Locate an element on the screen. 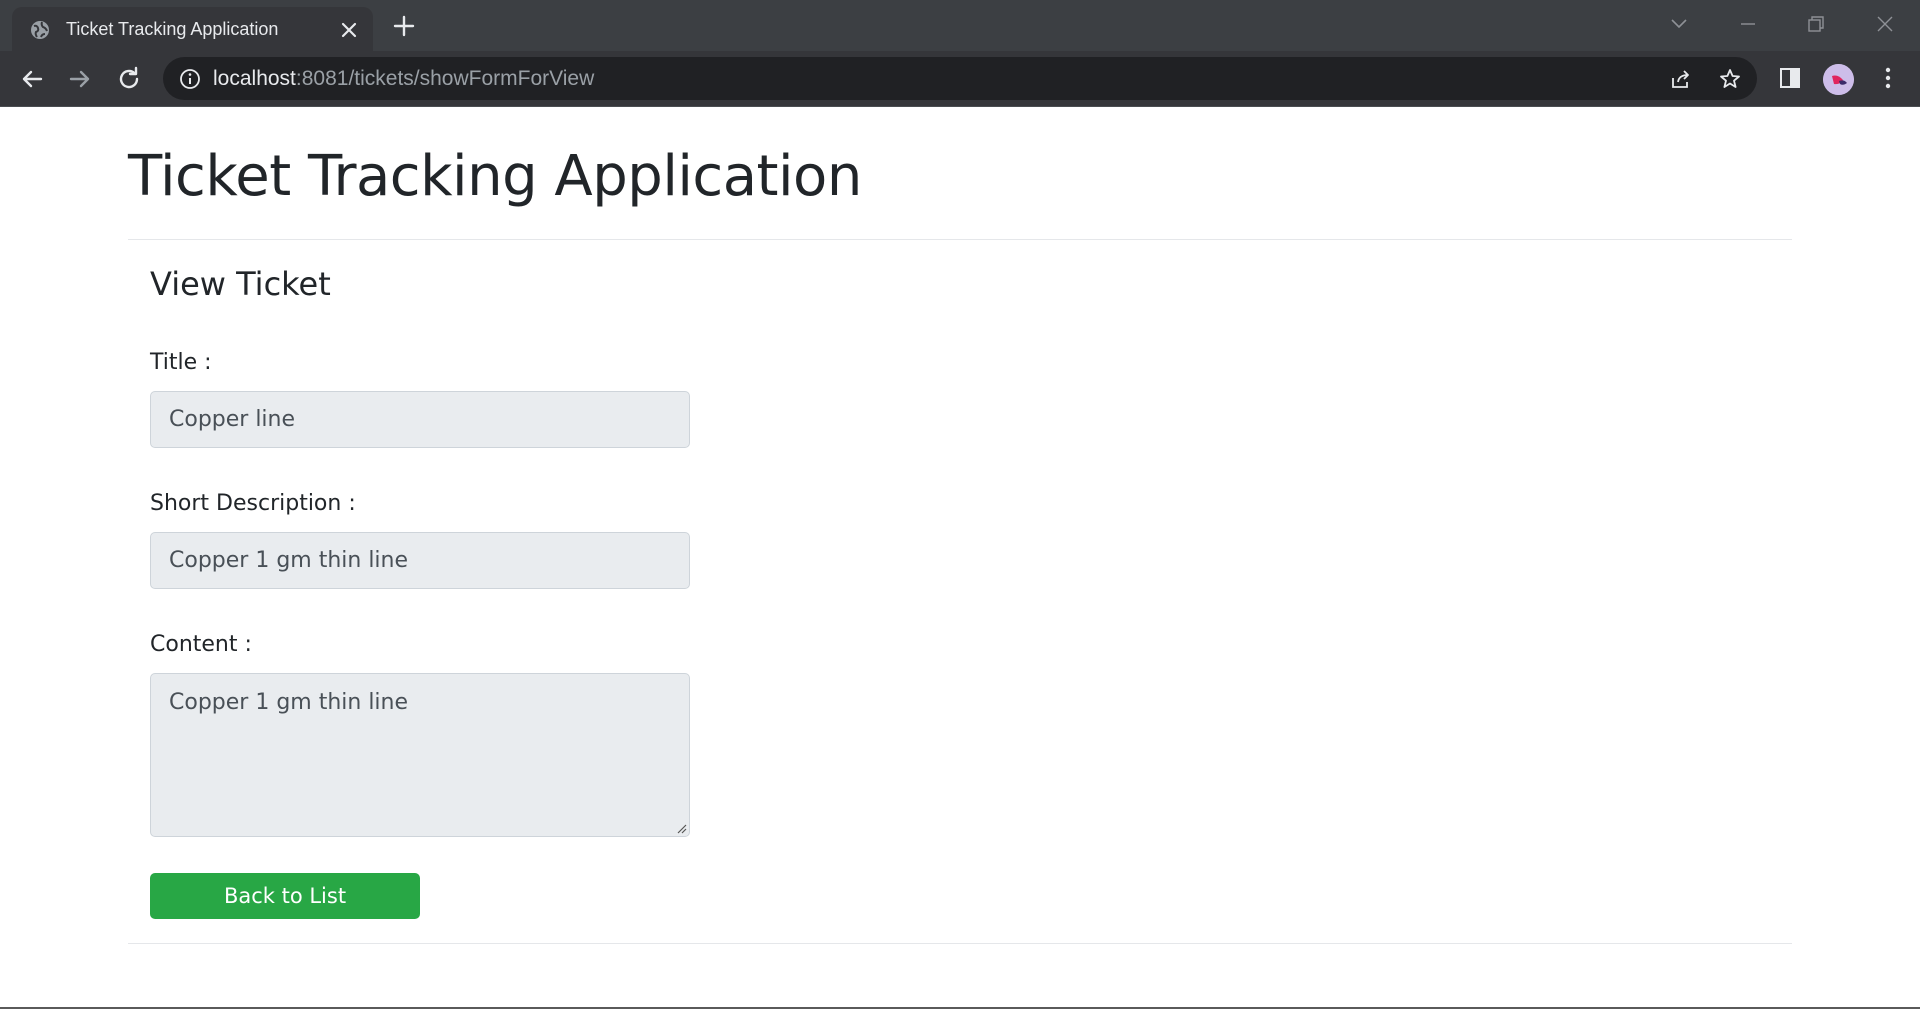  avatar-image is located at coordinates (1838, 79).